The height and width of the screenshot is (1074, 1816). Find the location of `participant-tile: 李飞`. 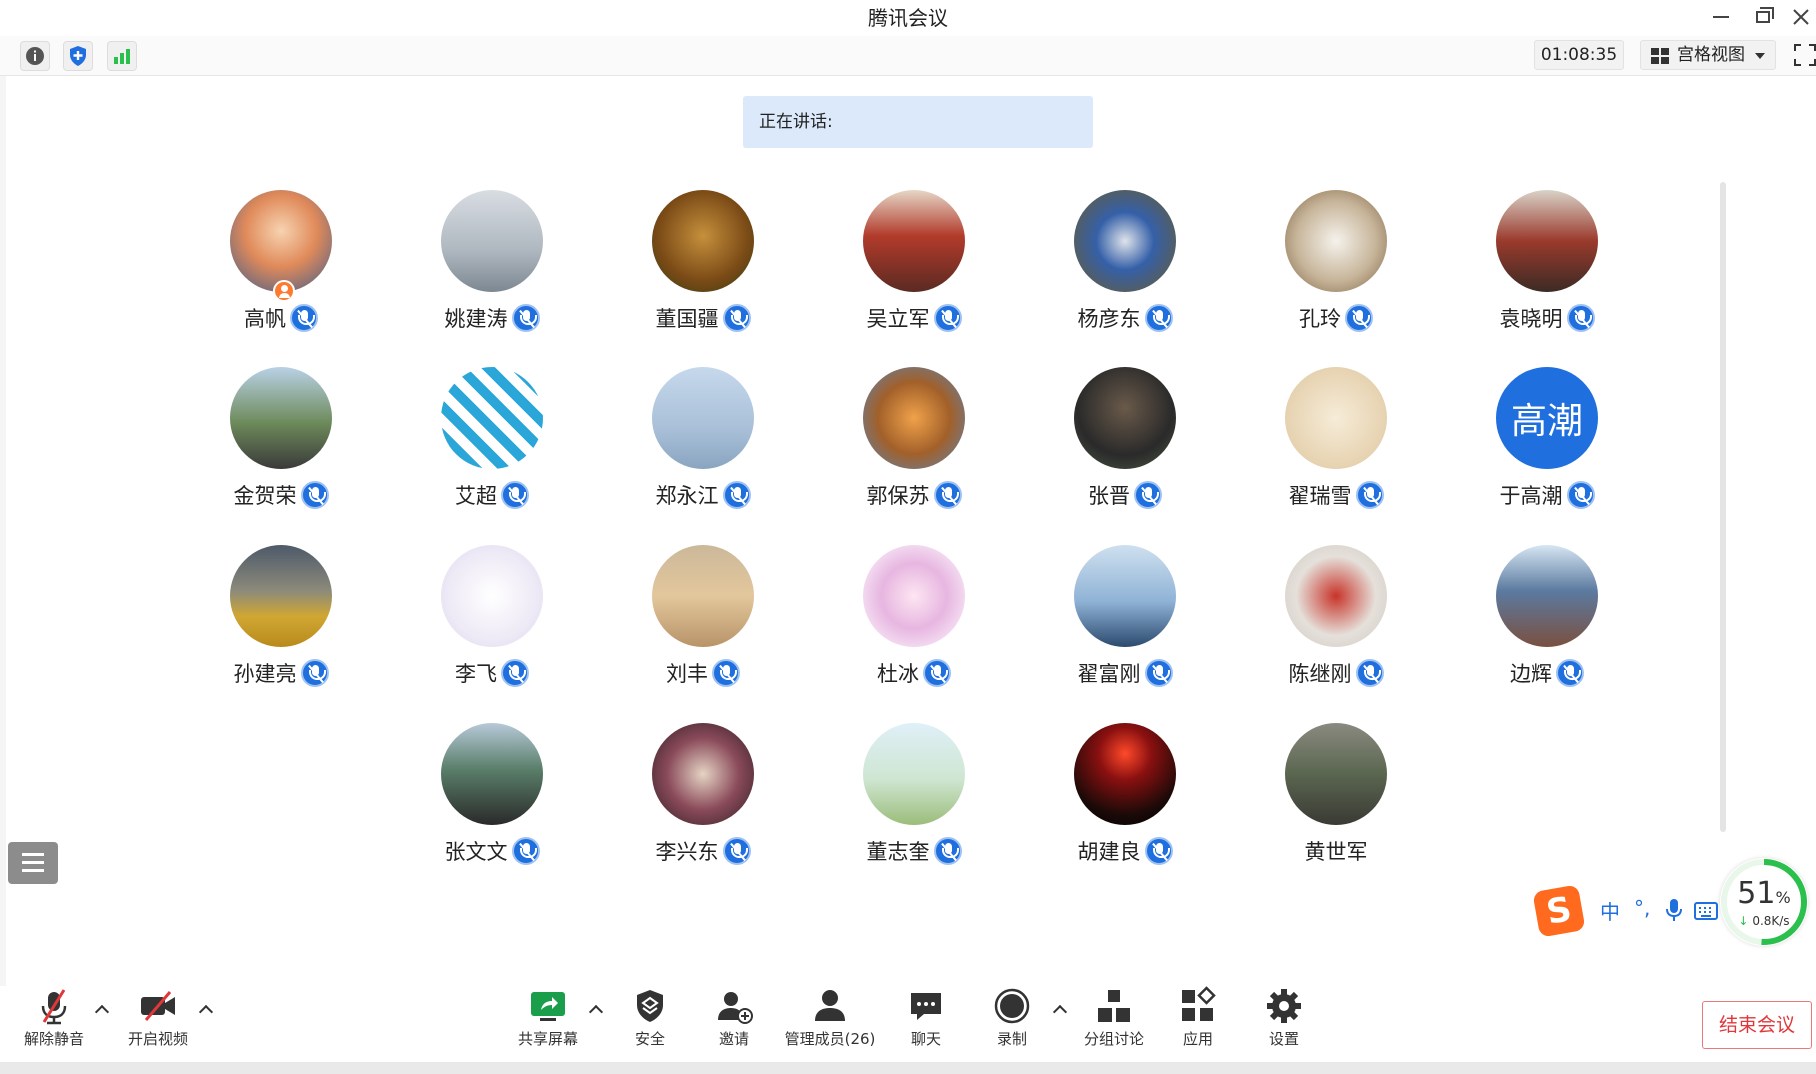

participant-tile: 李飞 is located at coordinates (492, 630).